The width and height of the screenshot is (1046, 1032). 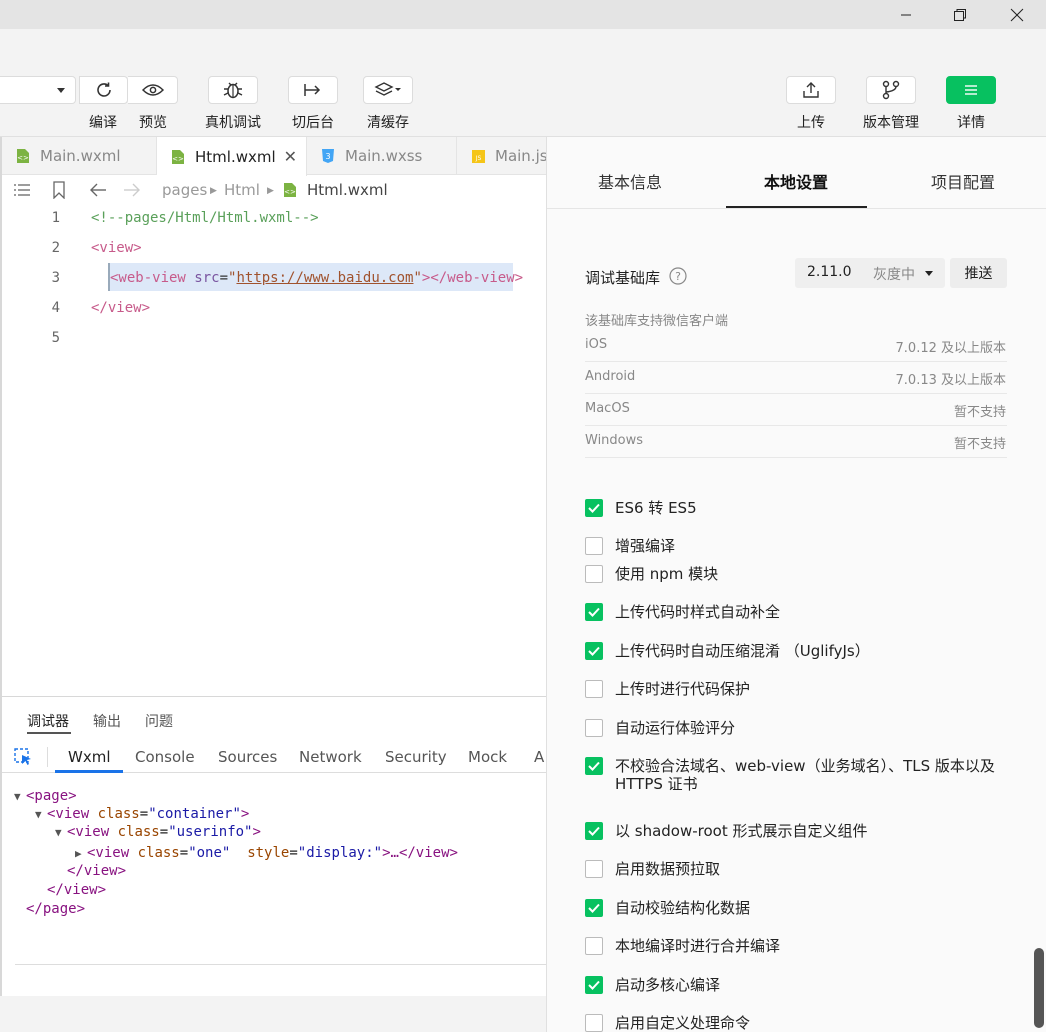 What do you see at coordinates (120, 308) in the screenshot?
I see `code-line: </view>` at bounding box center [120, 308].